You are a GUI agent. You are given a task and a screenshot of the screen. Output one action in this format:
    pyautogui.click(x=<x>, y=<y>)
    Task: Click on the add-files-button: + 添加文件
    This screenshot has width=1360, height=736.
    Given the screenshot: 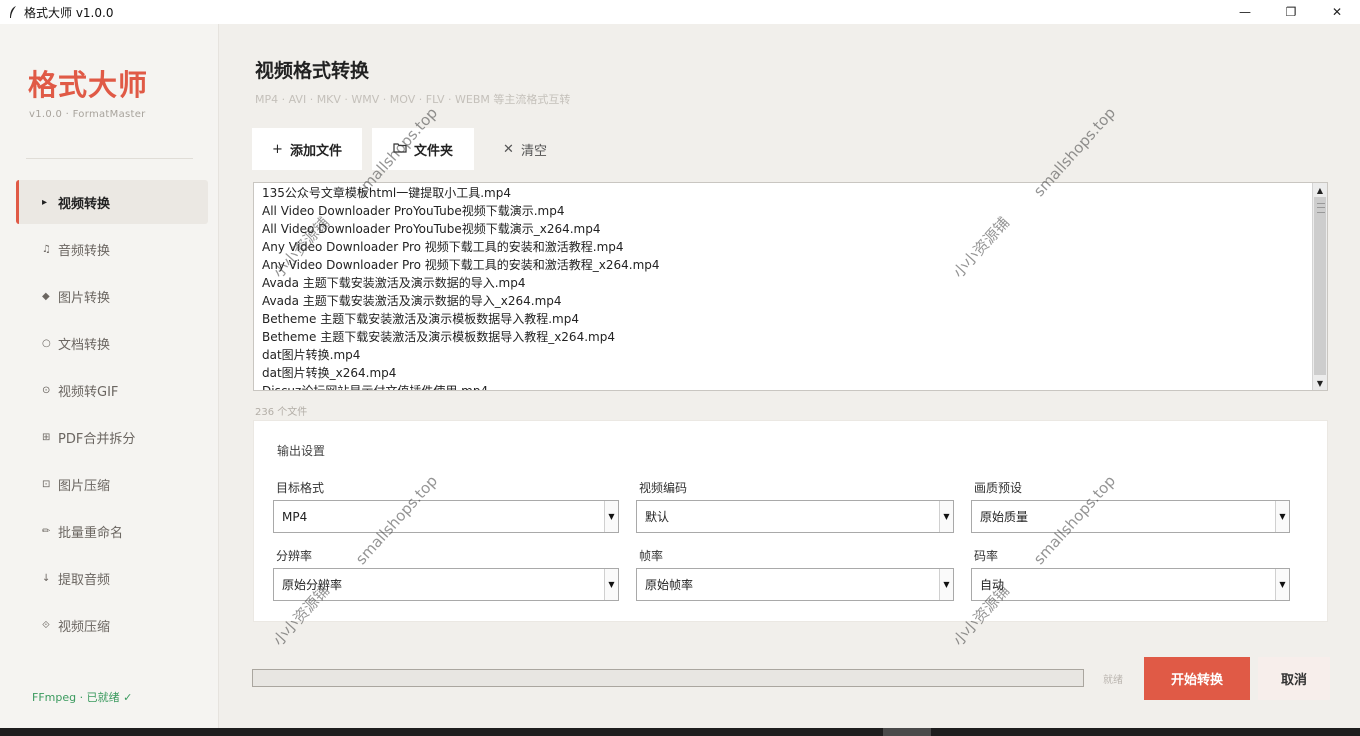 What is the action you would take?
    pyautogui.click(x=307, y=149)
    